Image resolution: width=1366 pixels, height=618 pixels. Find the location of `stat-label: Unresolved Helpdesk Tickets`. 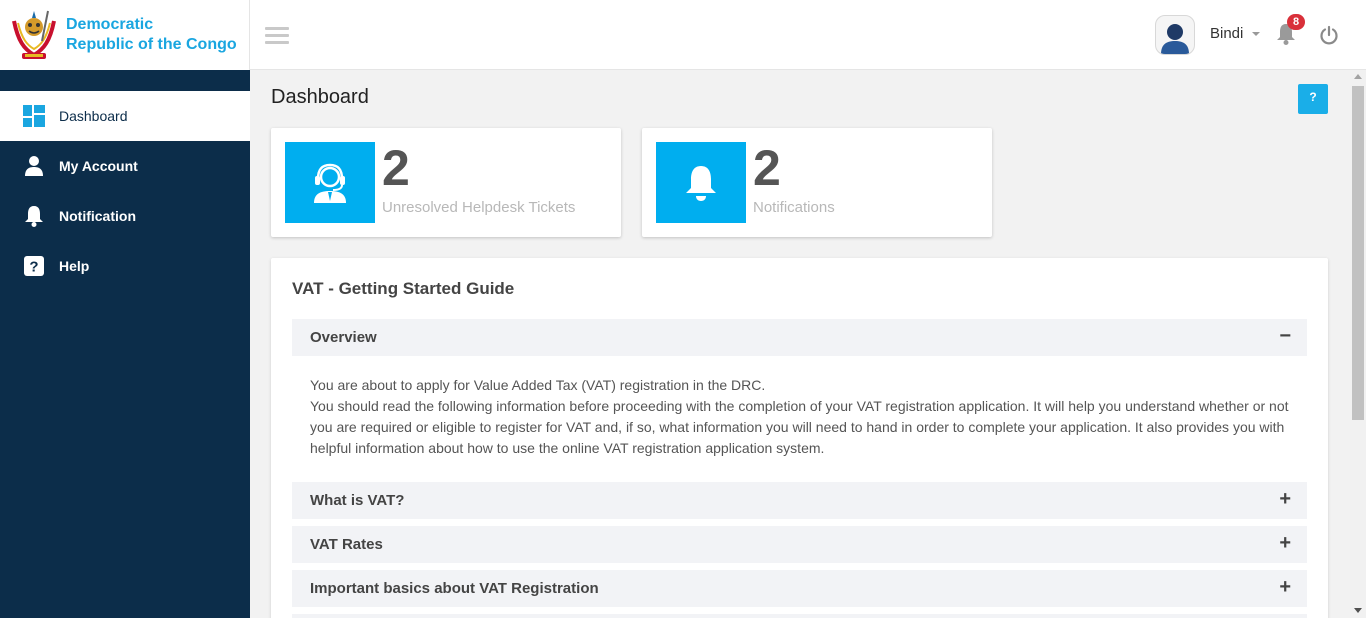

stat-label: Unresolved Helpdesk Tickets is located at coordinates (479, 207).